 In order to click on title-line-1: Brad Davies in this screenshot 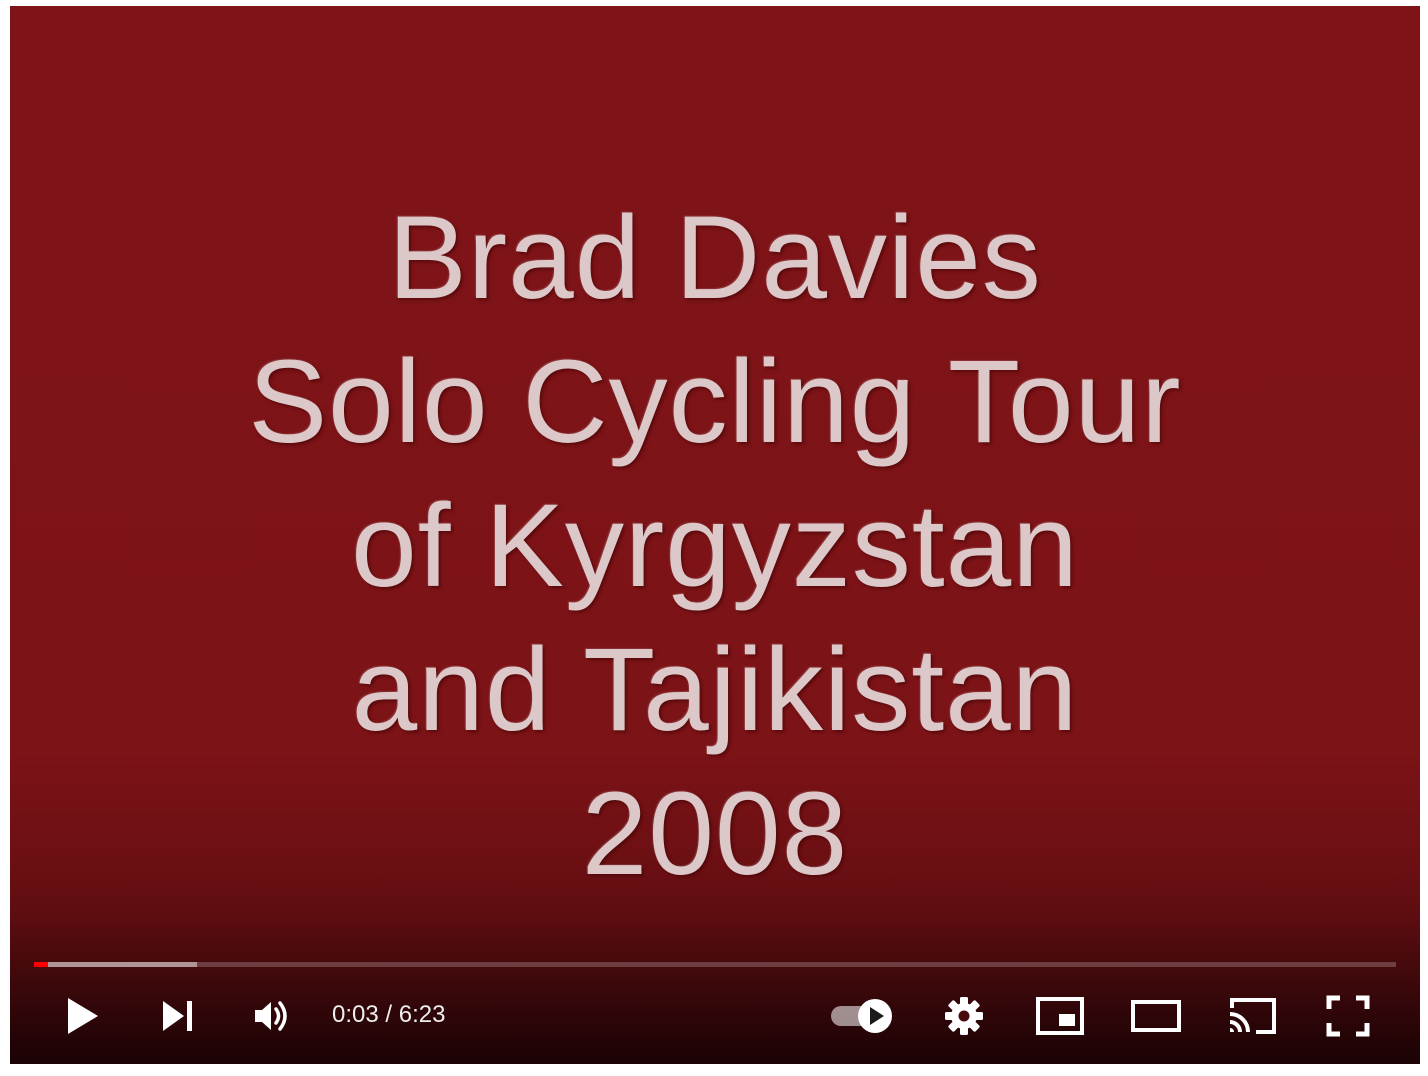, I will do `click(715, 258)`.